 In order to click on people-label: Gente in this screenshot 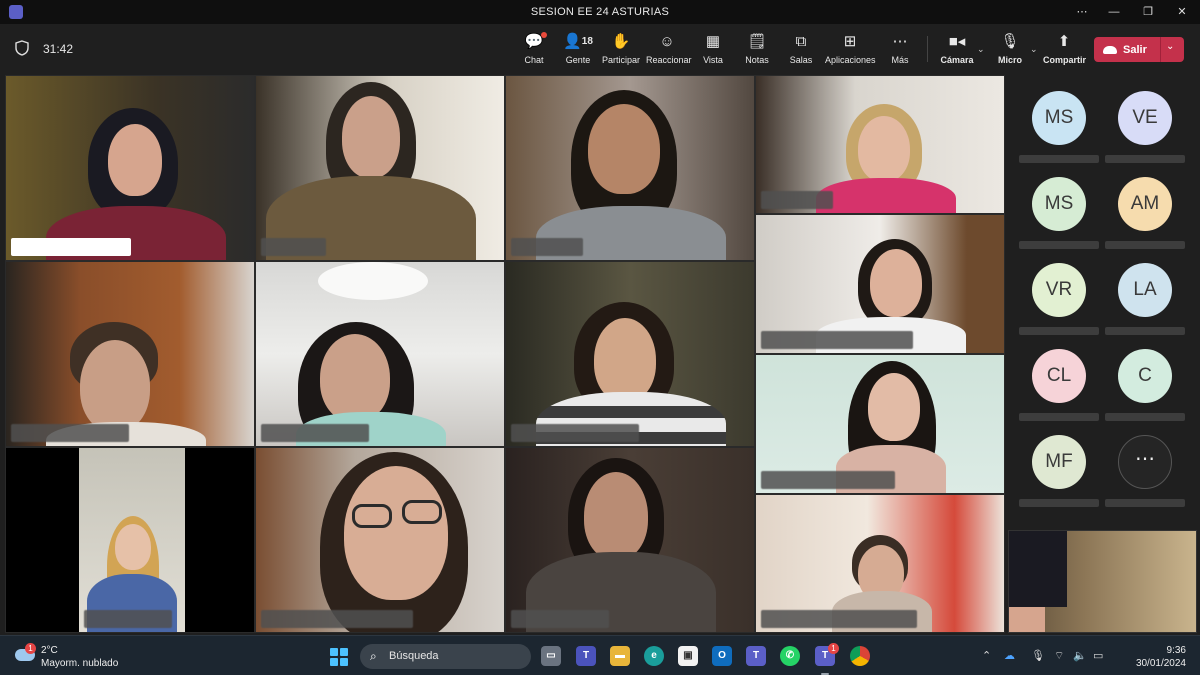, I will do `click(578, 60)`.